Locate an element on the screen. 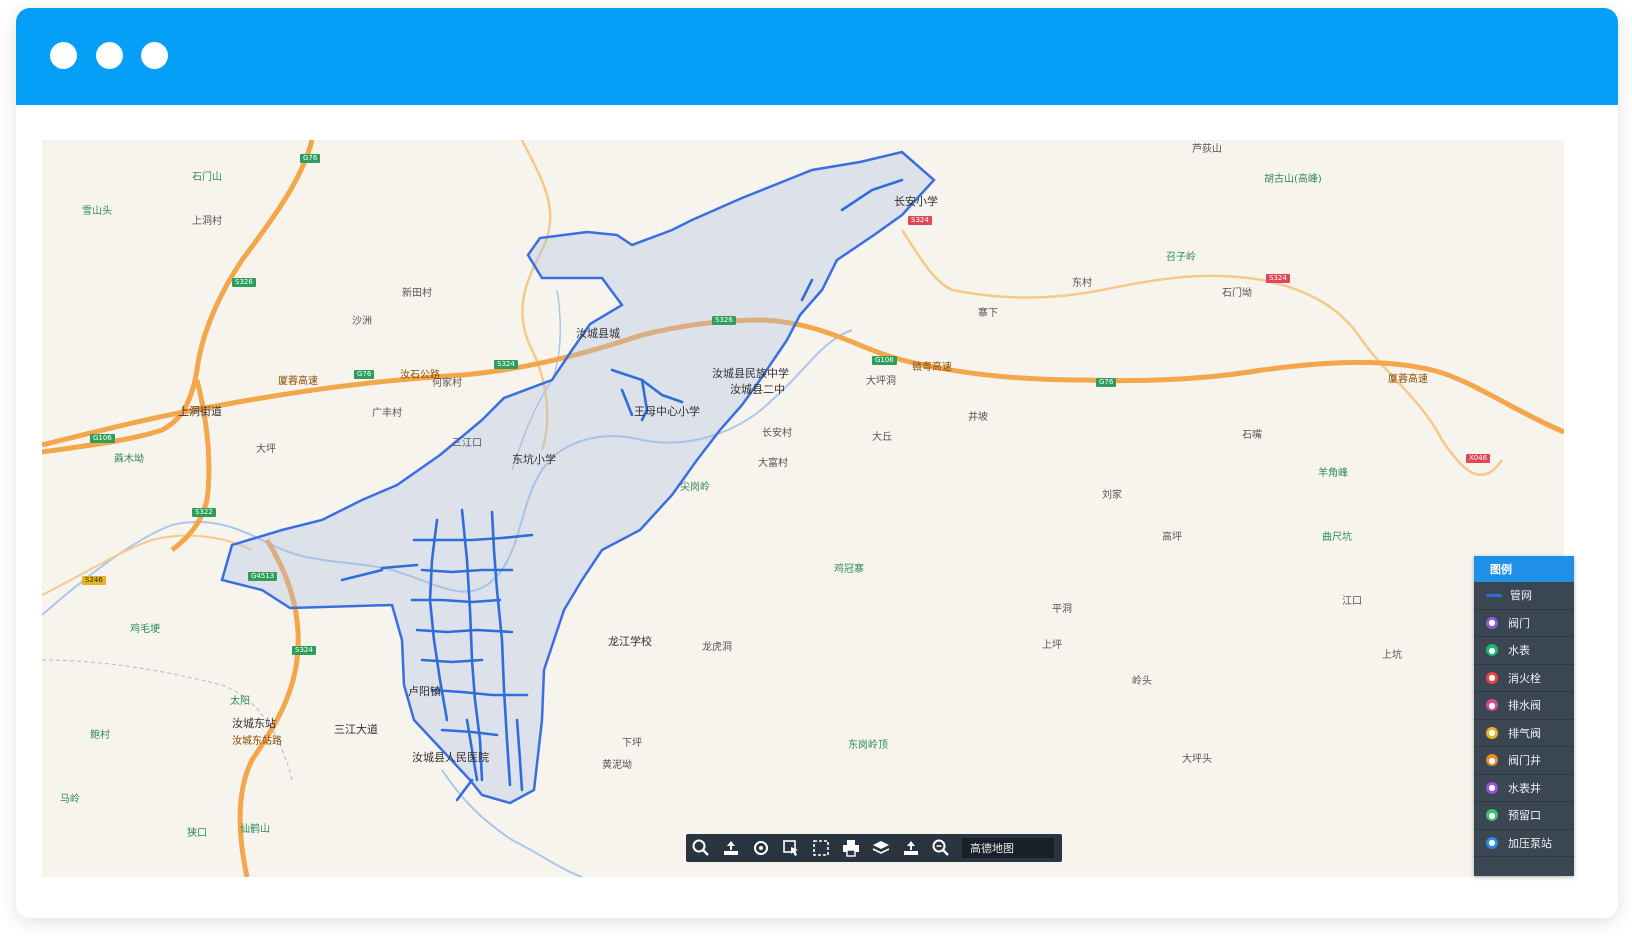 Image resolution: width=1632 pixels, height=940 pixels. place-label: 江口 is located at coordinates (1352, 601).